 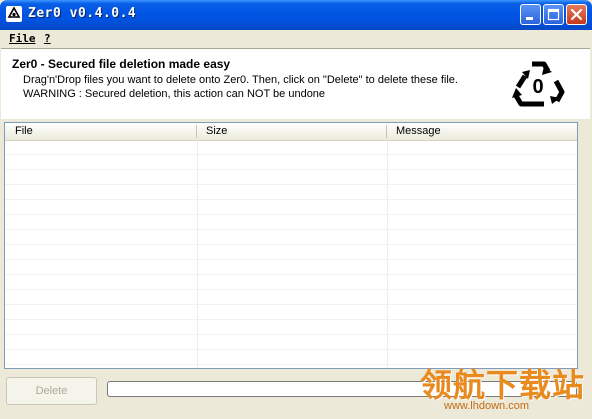 I want to click on column-header-message: Message, so click(x=418, y=131).